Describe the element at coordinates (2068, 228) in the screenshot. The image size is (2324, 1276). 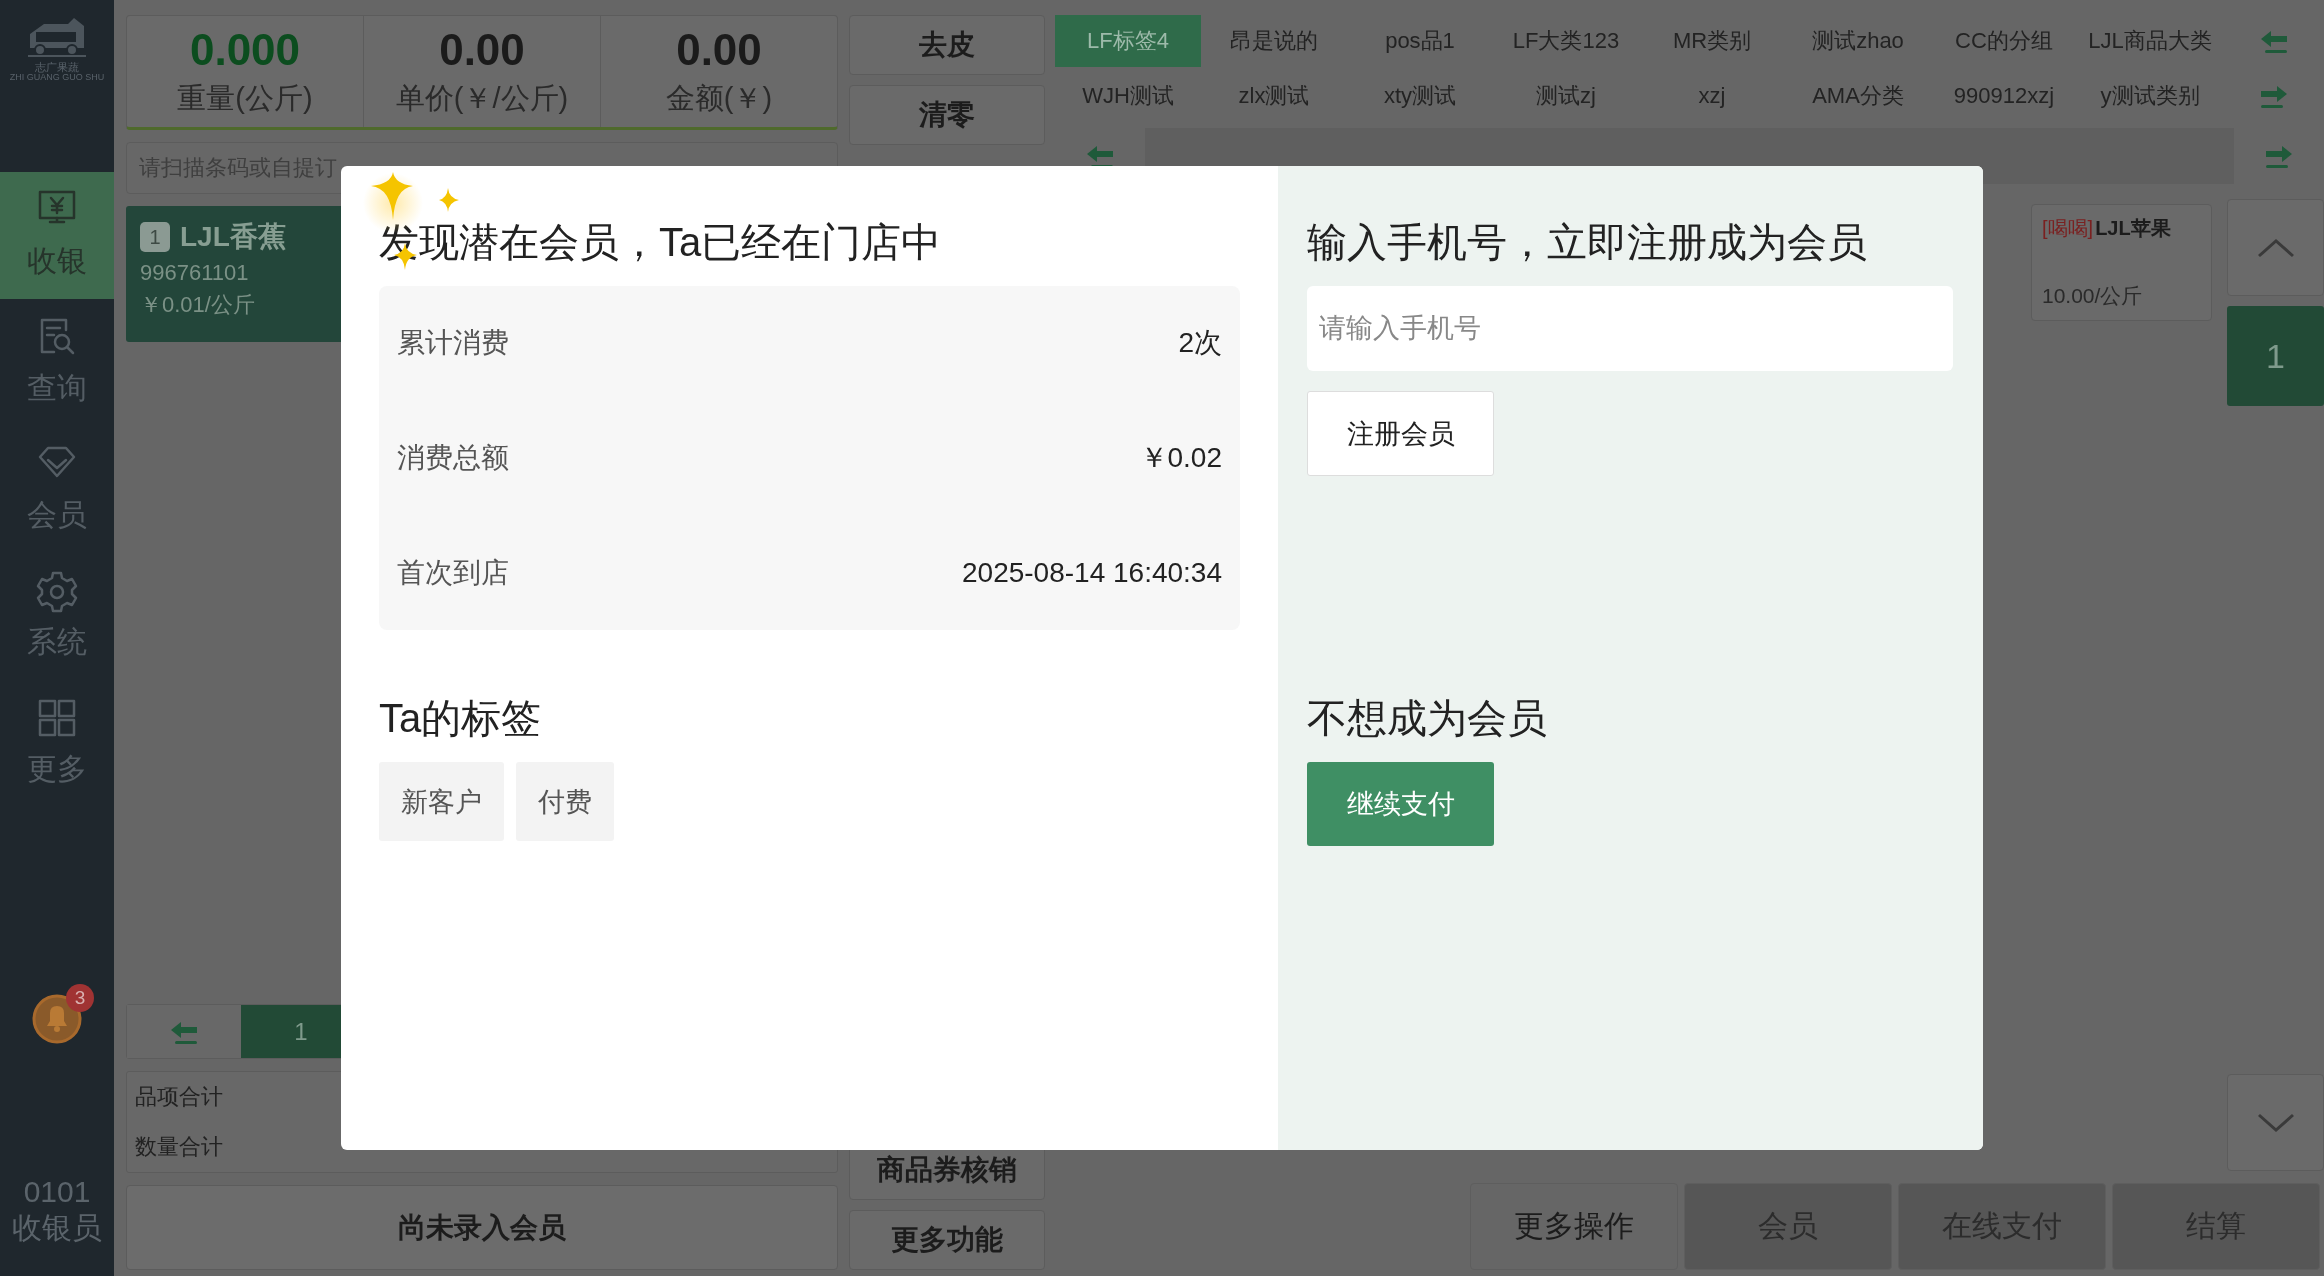
I see `product-tag: [喝喝]` at that location.